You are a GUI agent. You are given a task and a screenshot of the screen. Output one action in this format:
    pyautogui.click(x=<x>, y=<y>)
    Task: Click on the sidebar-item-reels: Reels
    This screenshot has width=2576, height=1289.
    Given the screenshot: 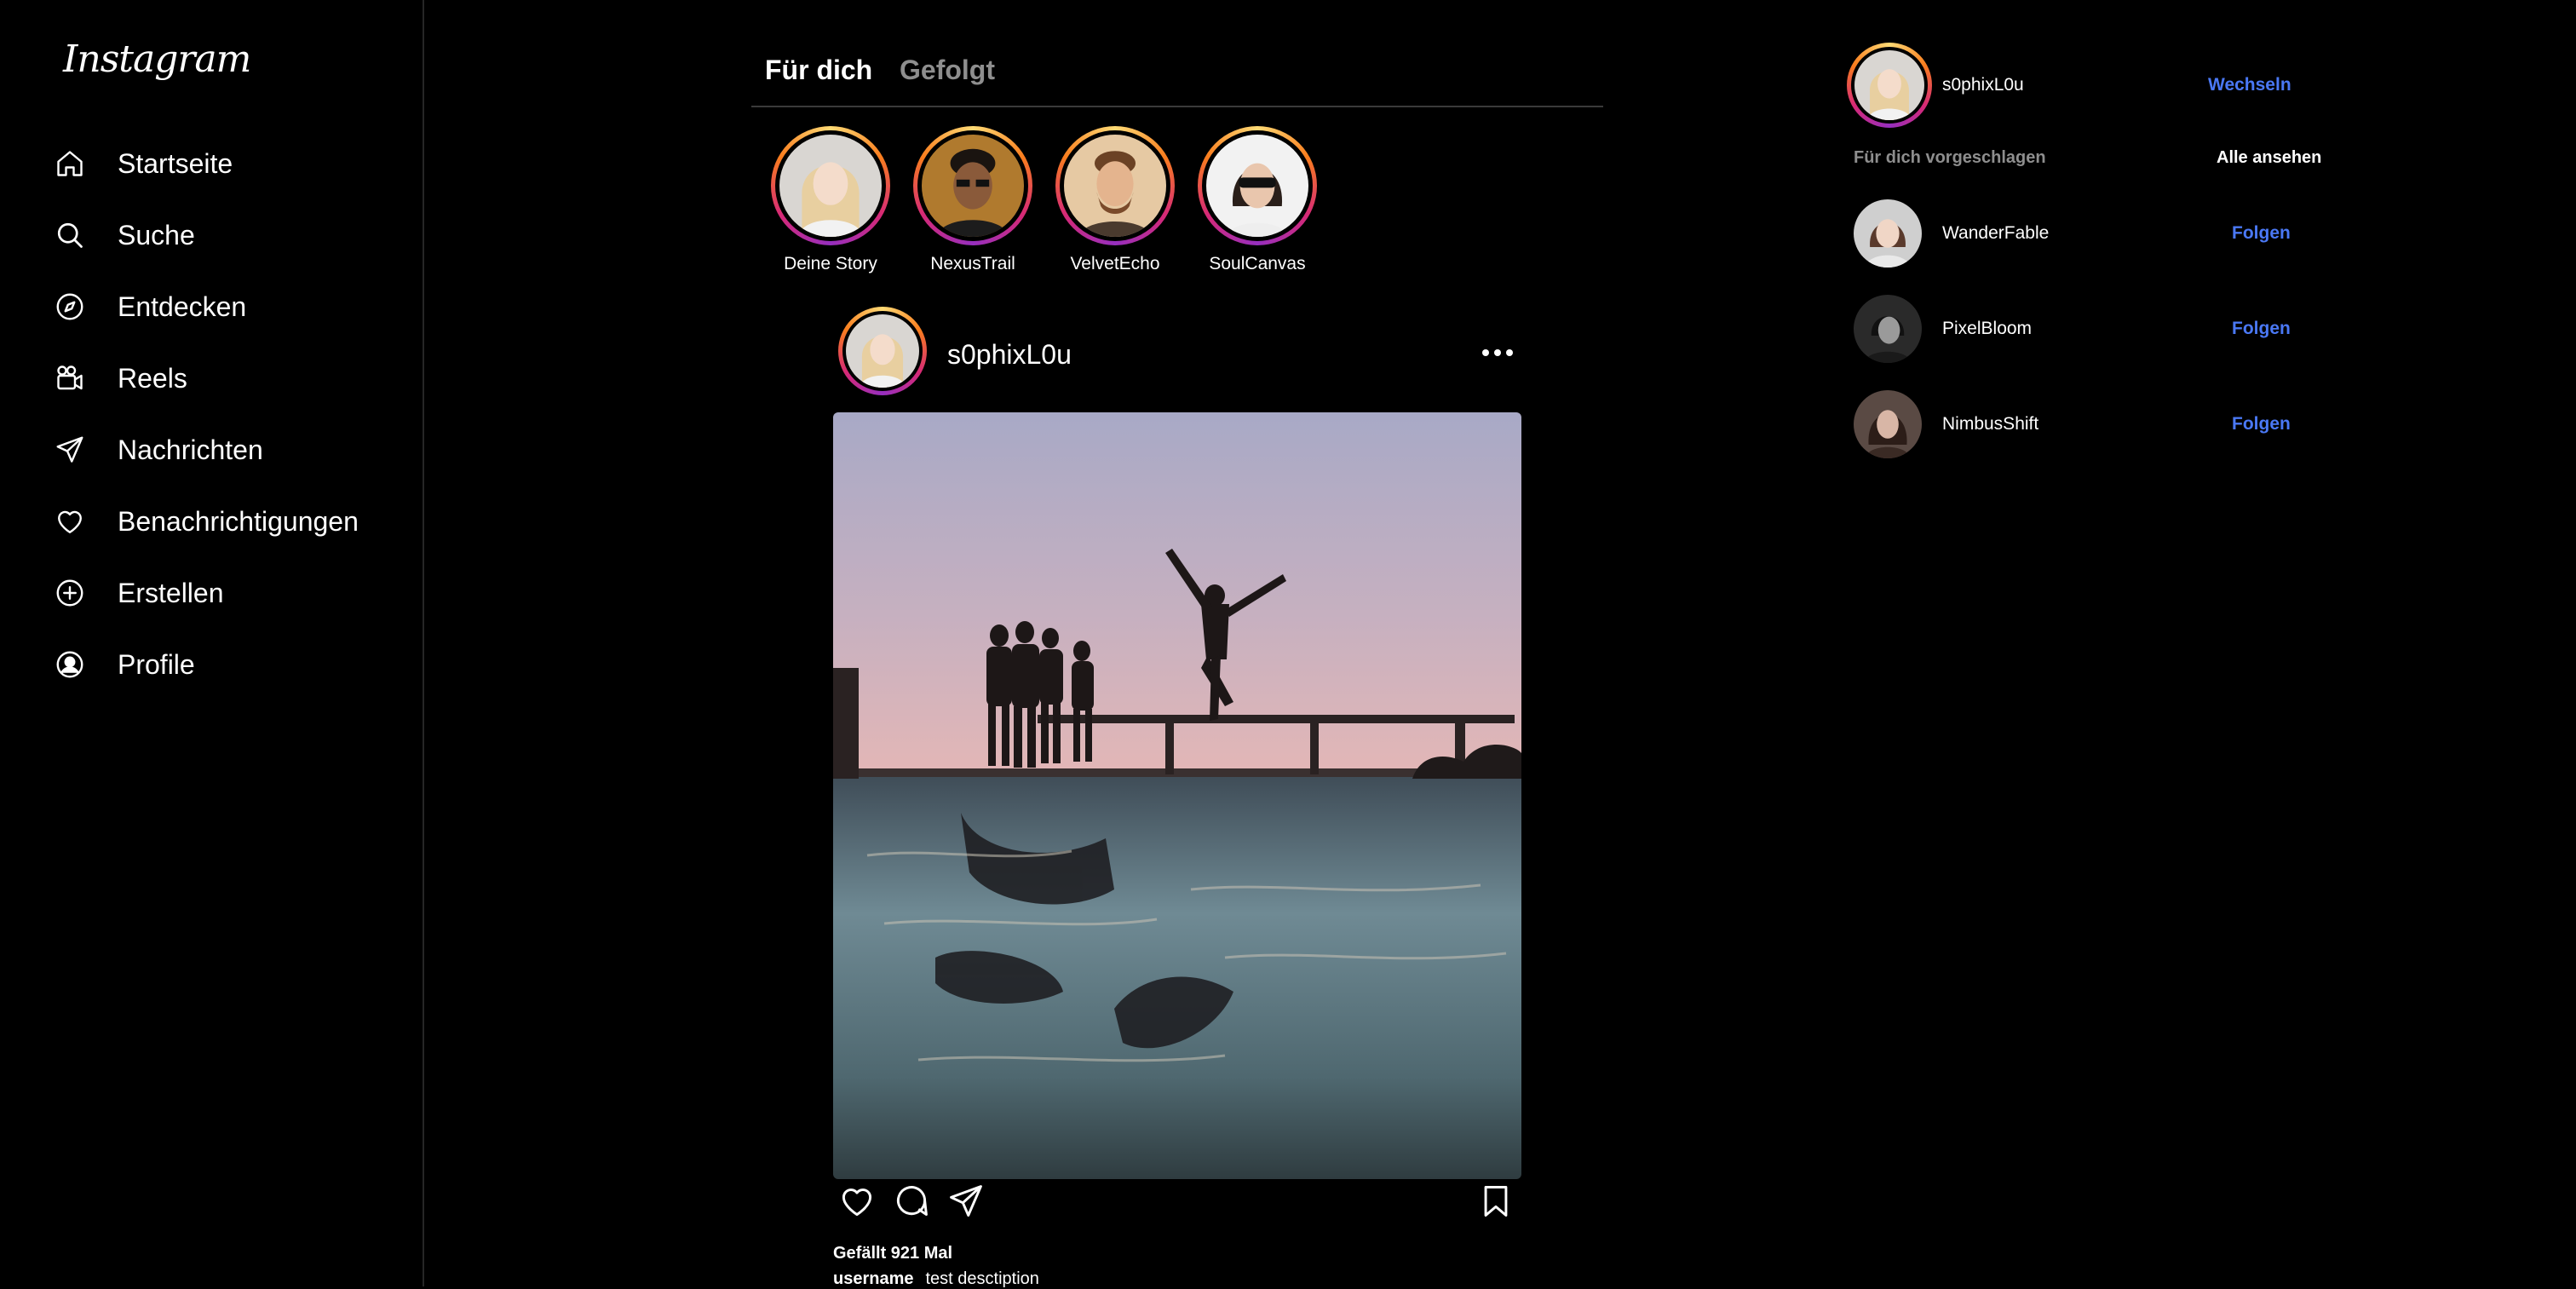 What is the action you would take?
    pyautogui.click(x=211, y=378)
    